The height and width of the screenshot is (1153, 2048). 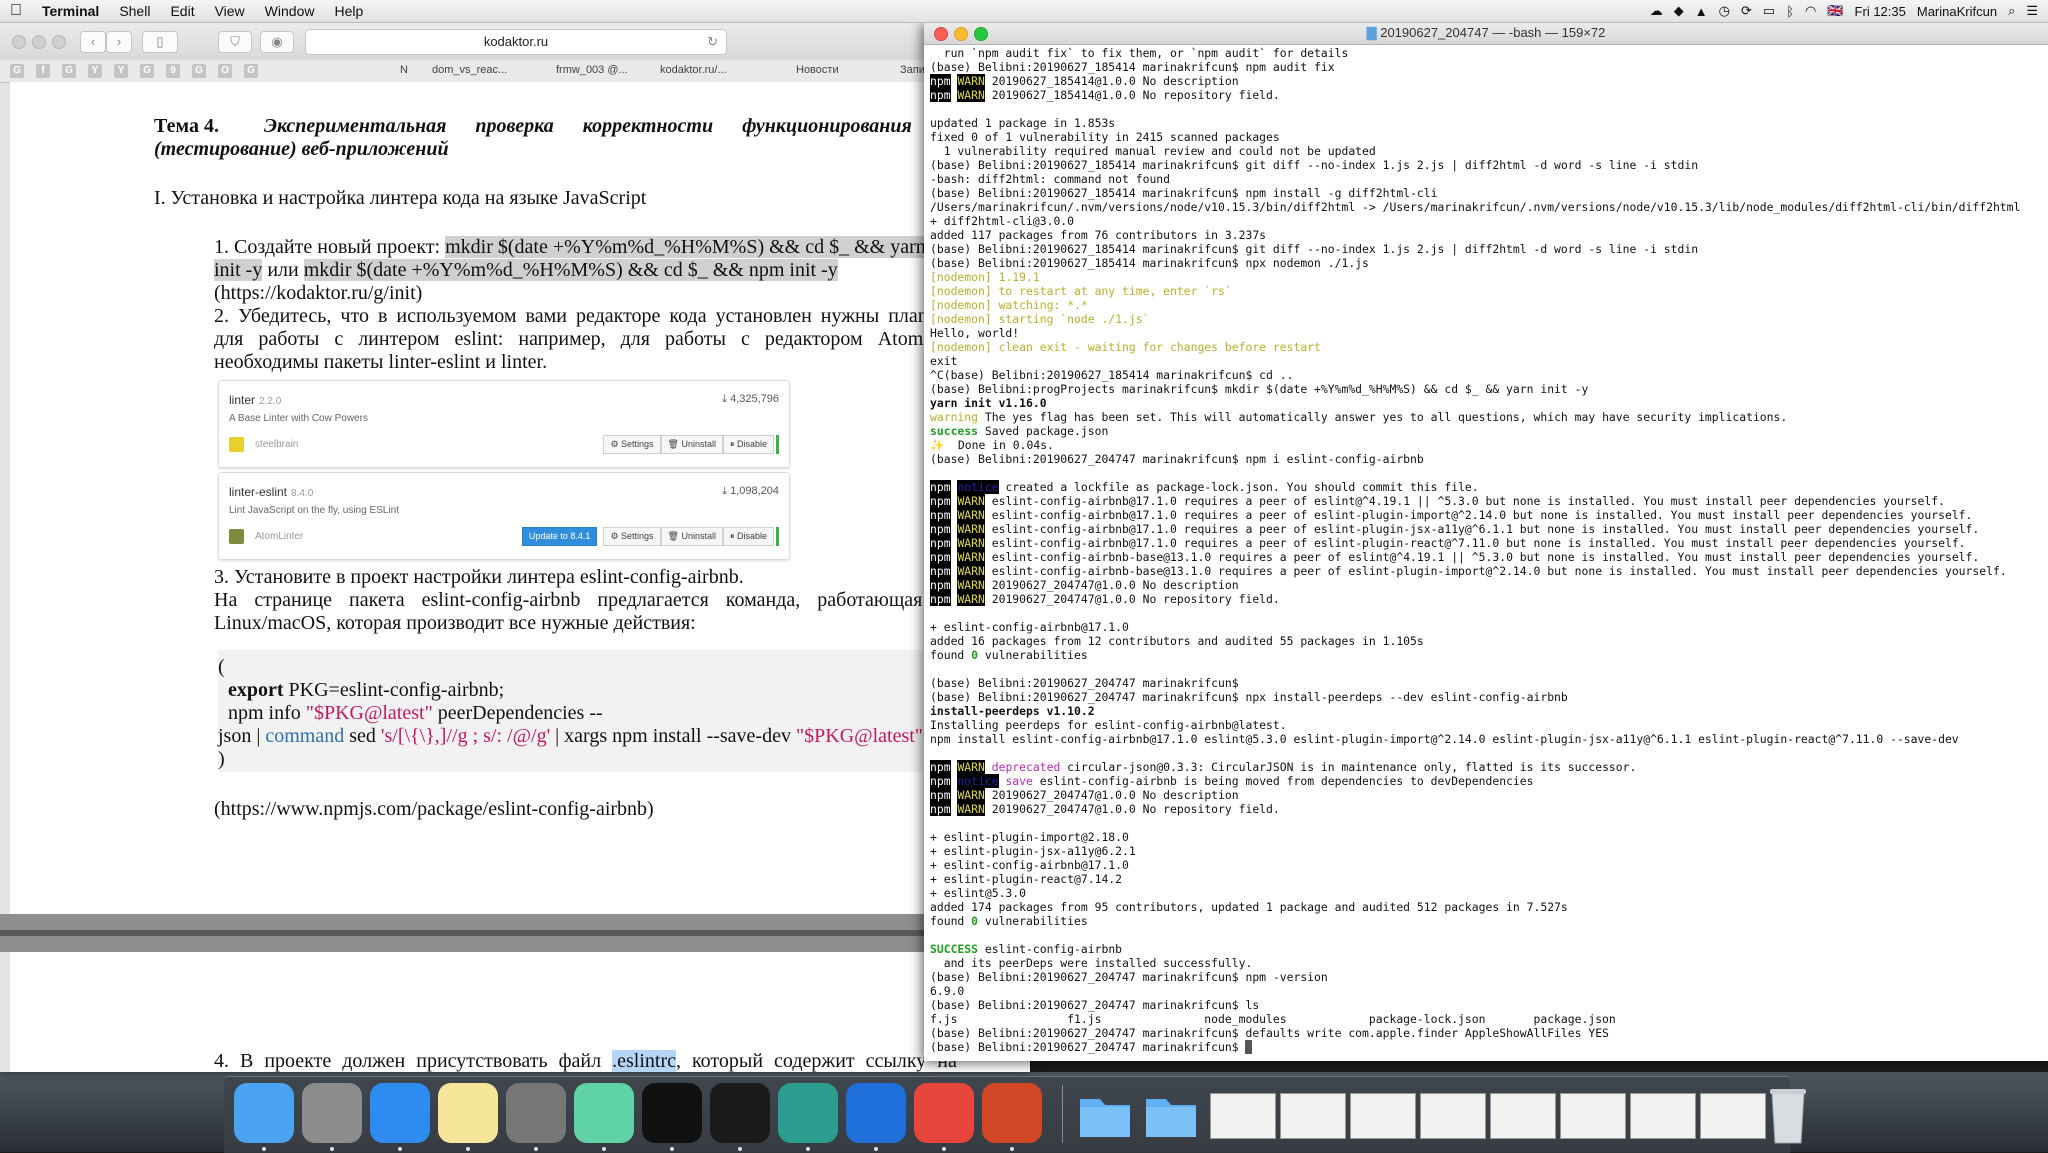 What do you see at coordinates (516, 42) in the screenshot?
I see `address-bar: kodaktor.ru ↻` at bounding box center [516, 42].